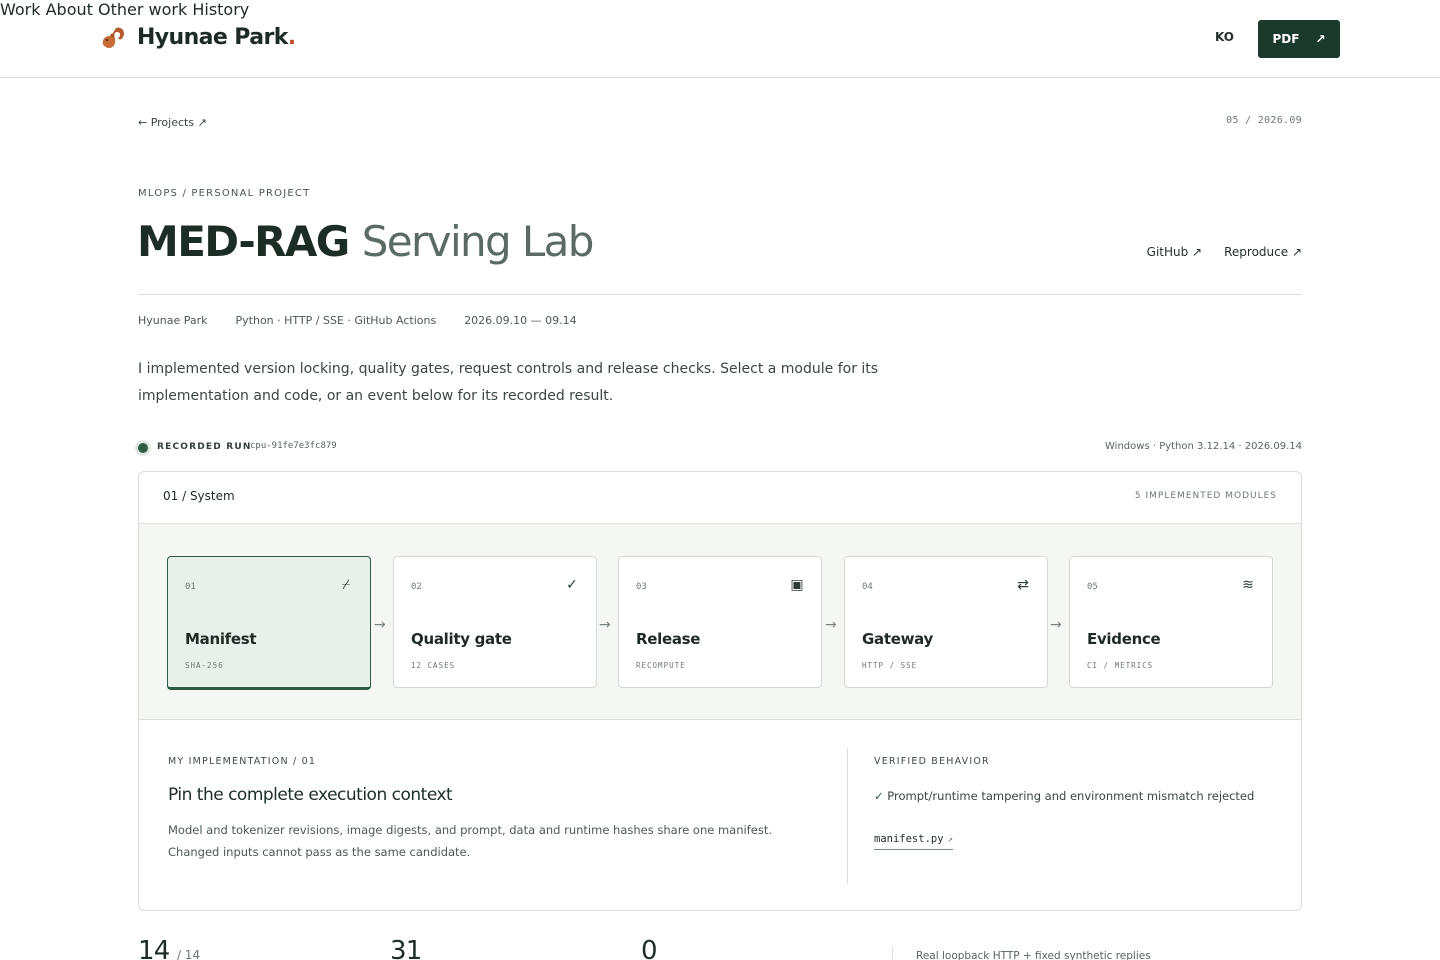  I want to click on squirrel-logo-icon, so click(113, 37).